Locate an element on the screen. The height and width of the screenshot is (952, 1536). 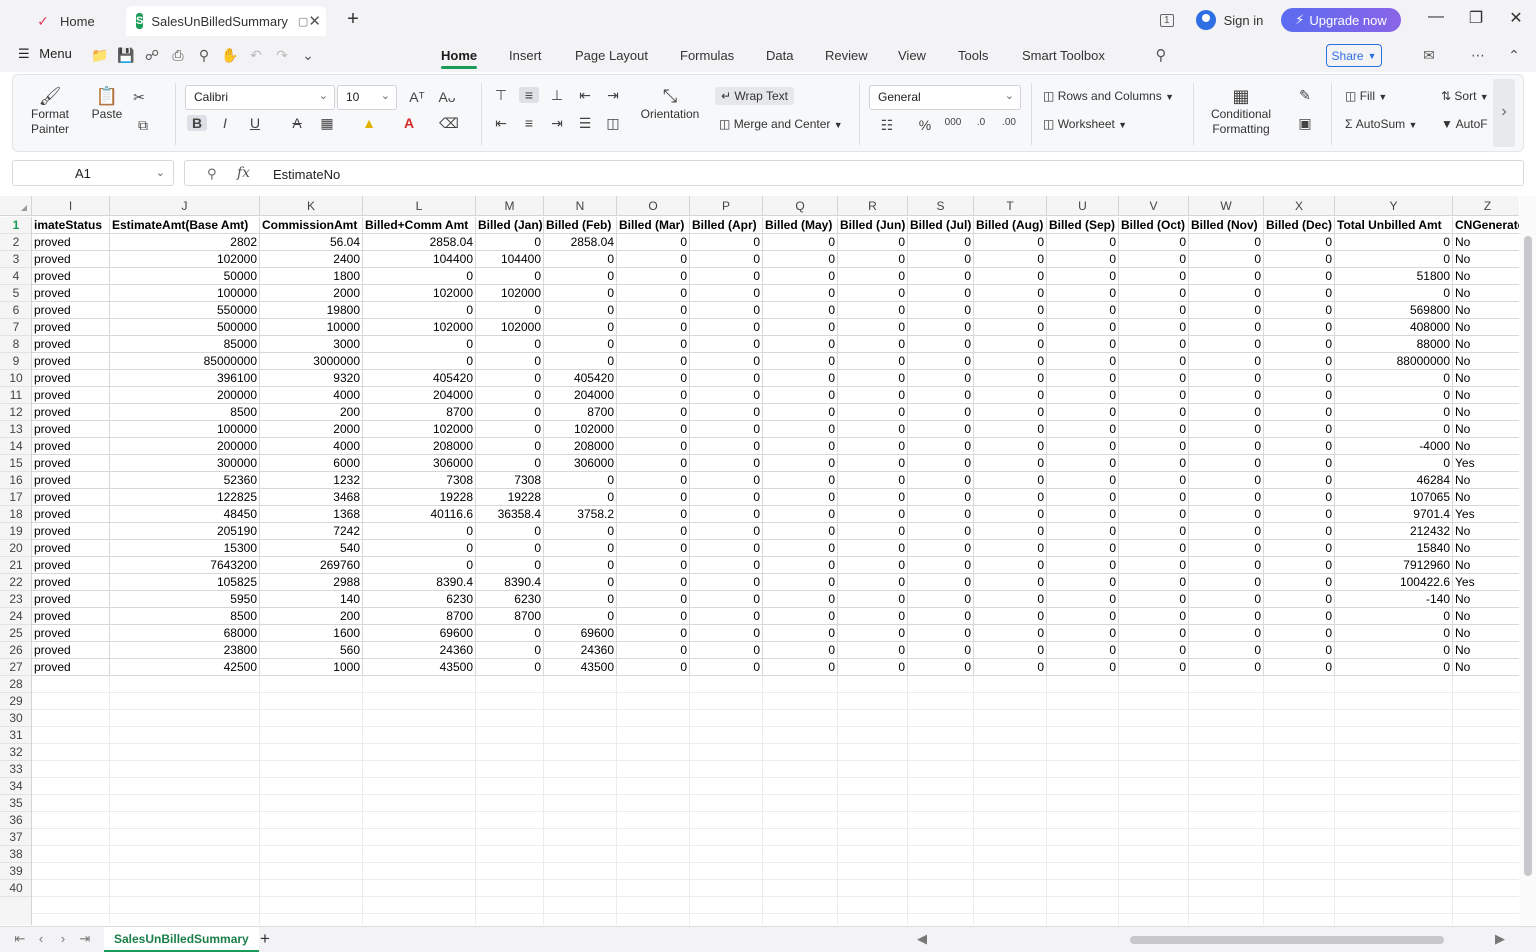
save-icon: 💾 is located at coordinates (126, 55).